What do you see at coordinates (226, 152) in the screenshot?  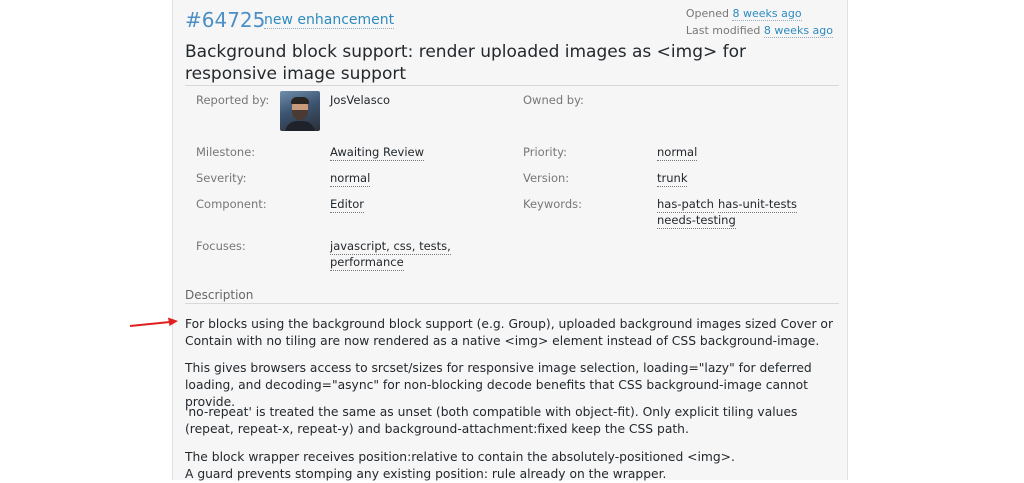 I see `milestone-label: Milestone:` at bounding box center [226, 152].